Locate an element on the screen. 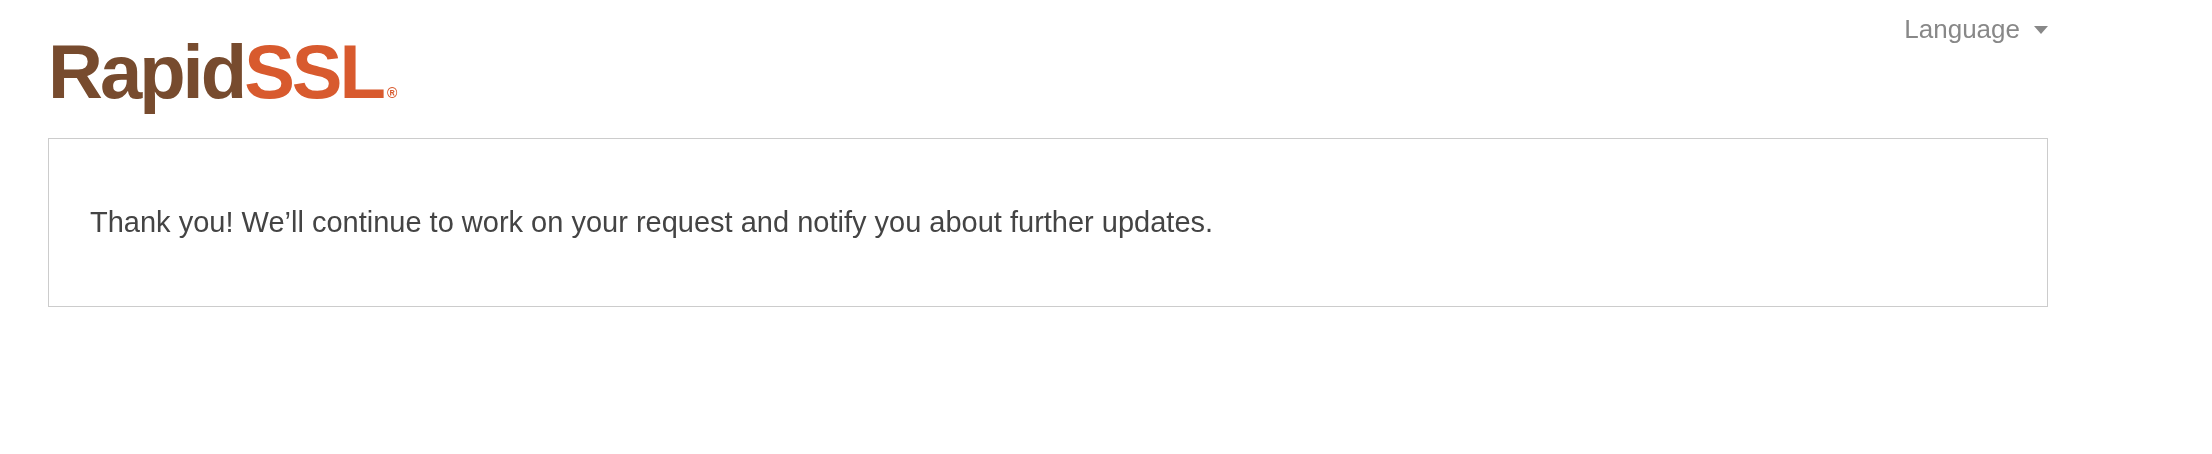 This screenshot has width=2212, height=454. language-dropdown: Language is located at coordinates (1976, 29).